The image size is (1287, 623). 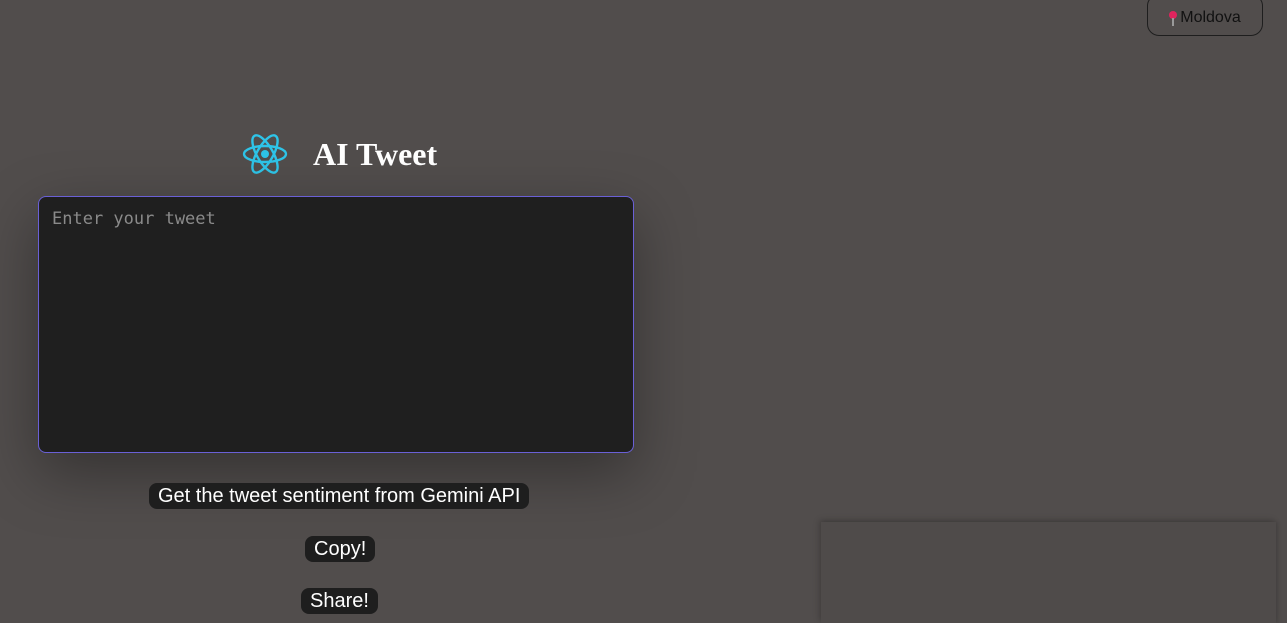 I want to click on location-label: Moldova, so click(x=1210, y=17).